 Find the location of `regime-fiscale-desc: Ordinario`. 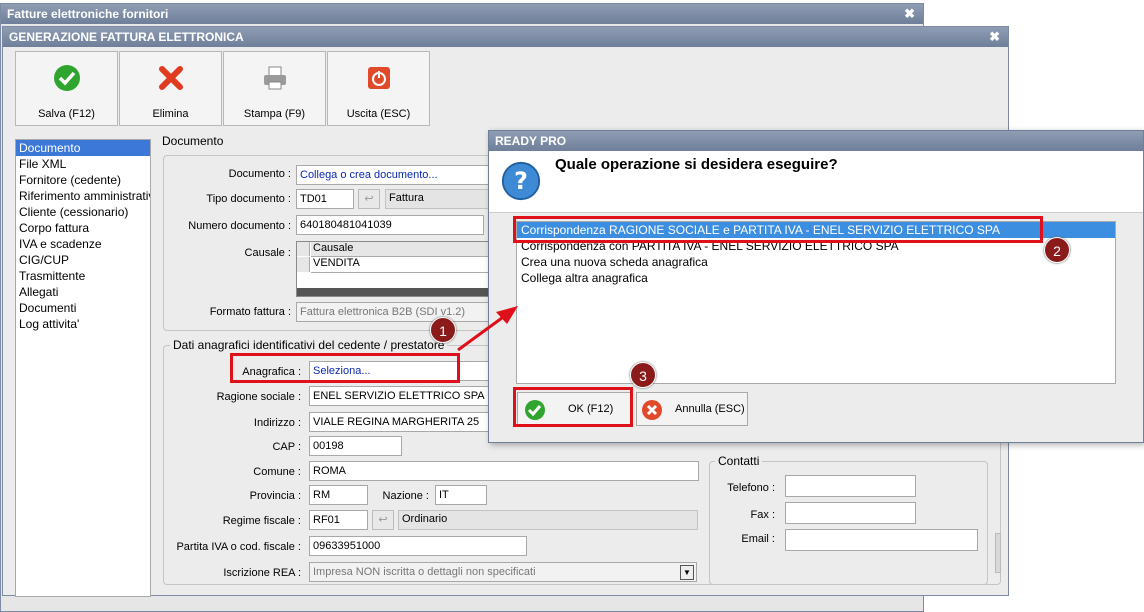

regime-fiscale-desc: Ordinario is located at coordinates (548, 520).